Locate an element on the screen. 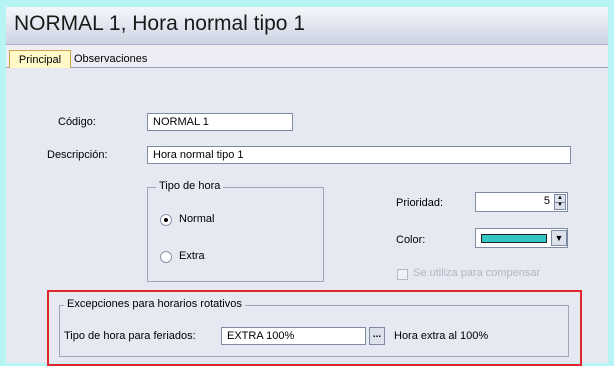 This screenshot has width=614, height=366. excepciones-legend: Excepciones para horarios rotativos is located at coordinates (154, 304).